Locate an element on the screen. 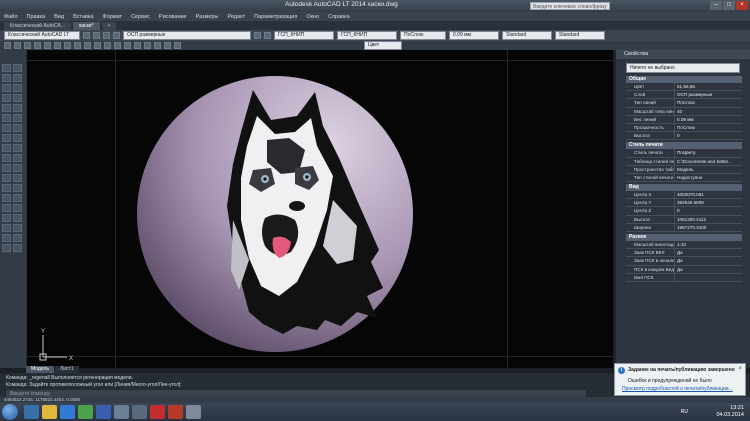 The image size is (750, 421). properties-icon is located at coordinates (107, 45).